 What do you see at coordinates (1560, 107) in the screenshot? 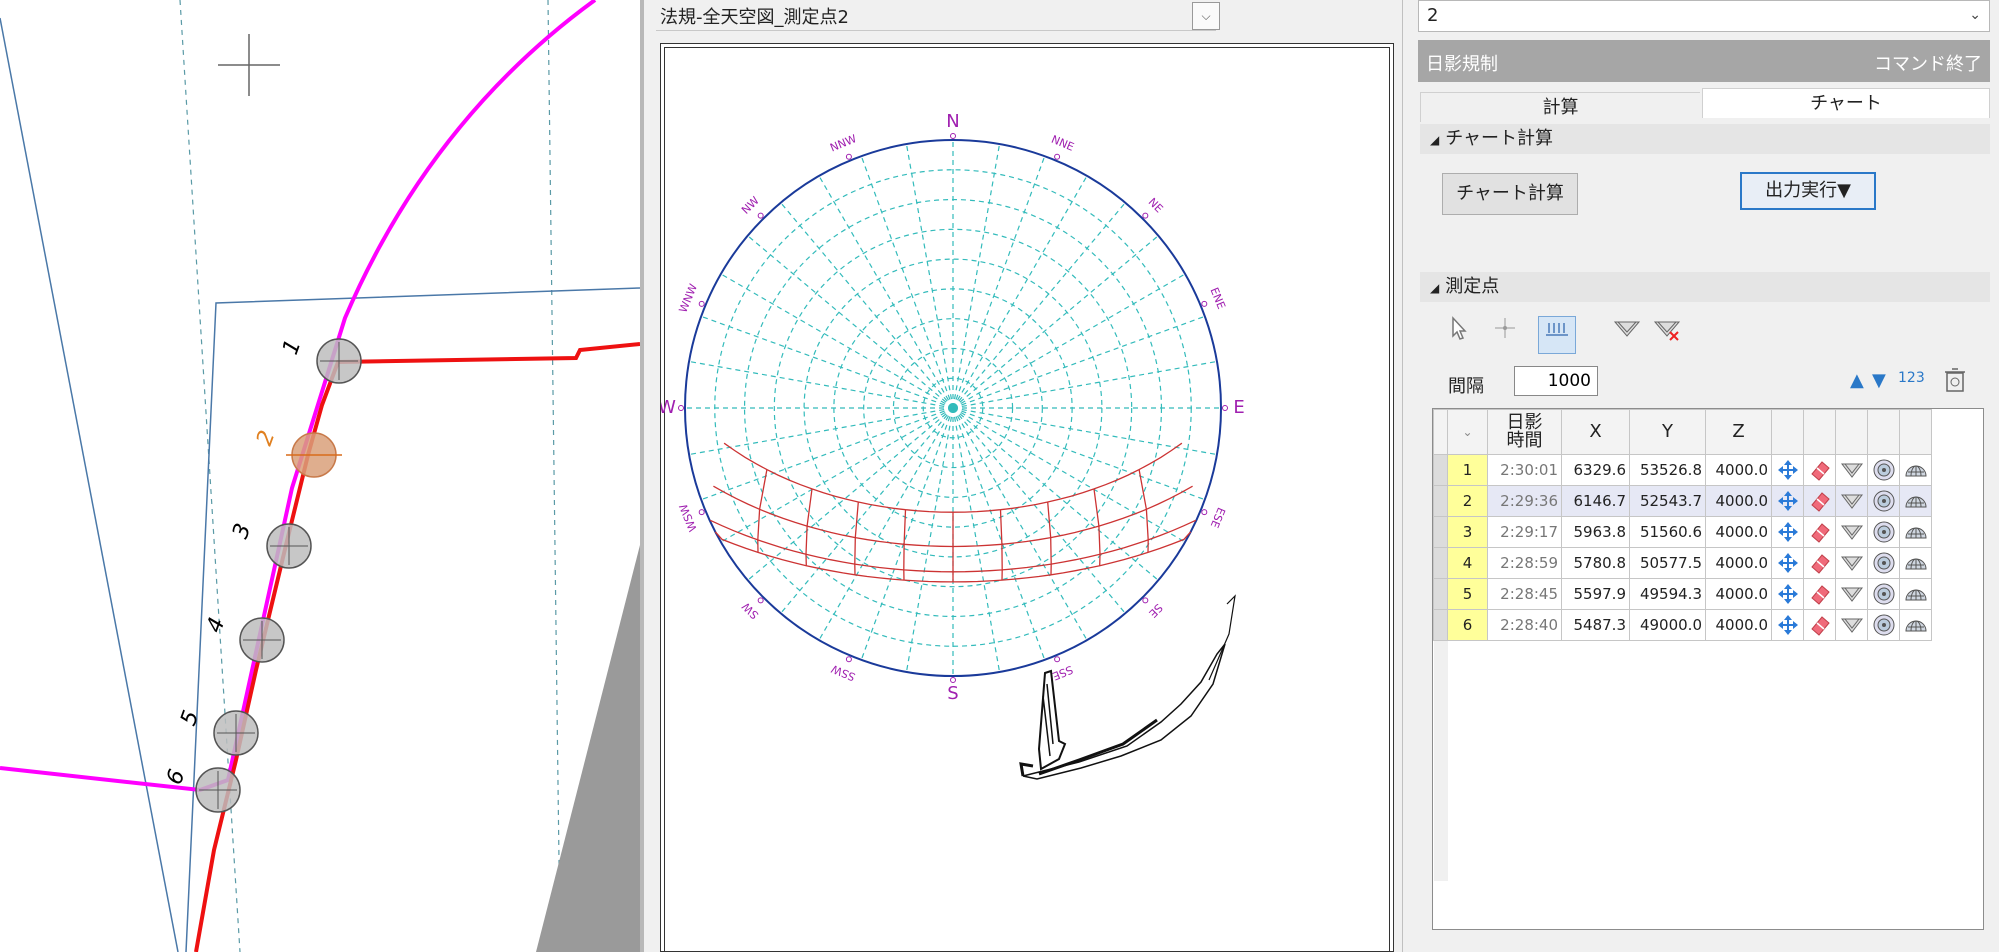
I see `tab-calc: 計算` at bounding box center [1560, 107].